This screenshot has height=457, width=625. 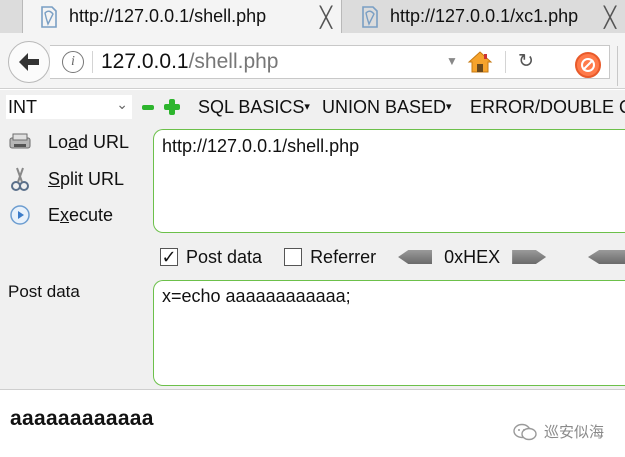 I want to click on back-arrow-icon, so click(x=29, y=62).